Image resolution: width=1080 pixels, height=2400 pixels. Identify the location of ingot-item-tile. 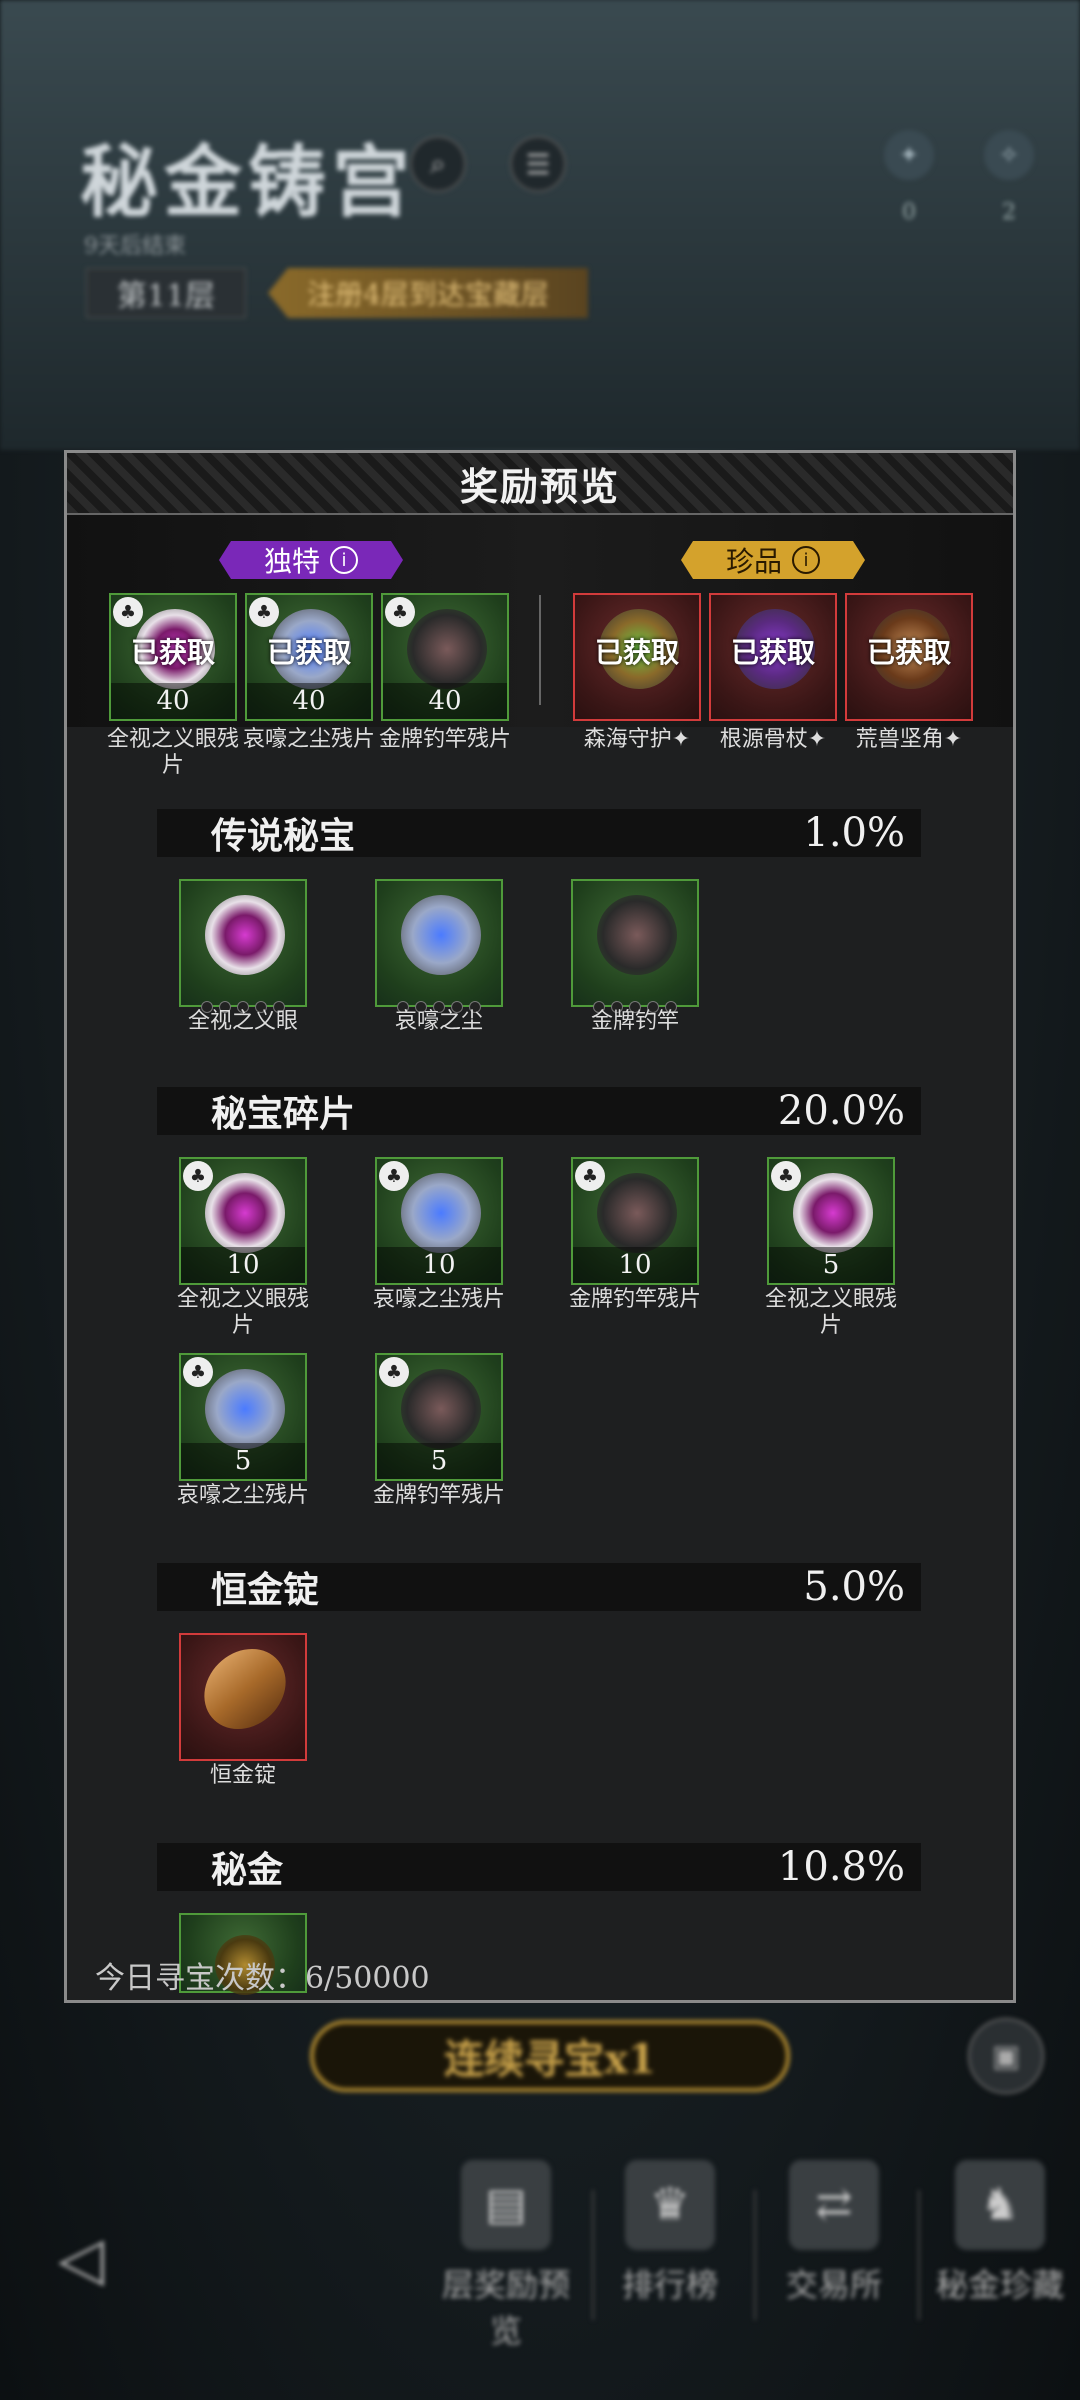
(243, 1697).